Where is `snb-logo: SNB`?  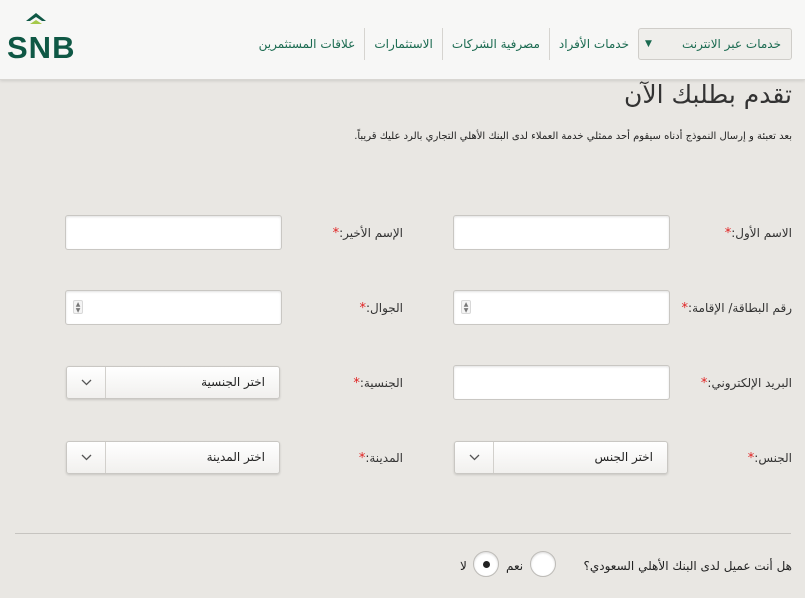
snb-logo: SNB is located at coordinates (53, 38).